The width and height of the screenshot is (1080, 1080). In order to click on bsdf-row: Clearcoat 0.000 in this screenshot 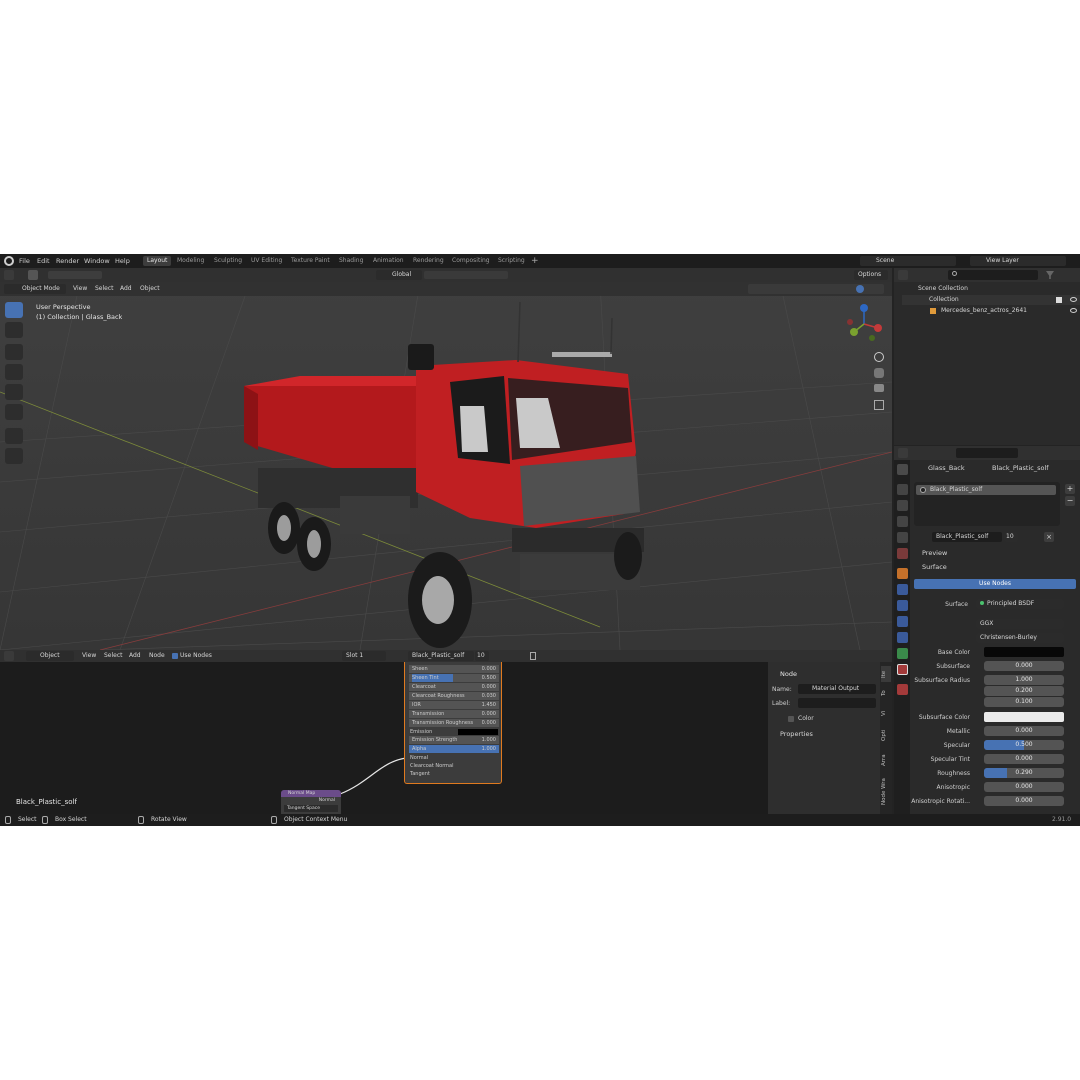, I will do `click(454, 687)`.